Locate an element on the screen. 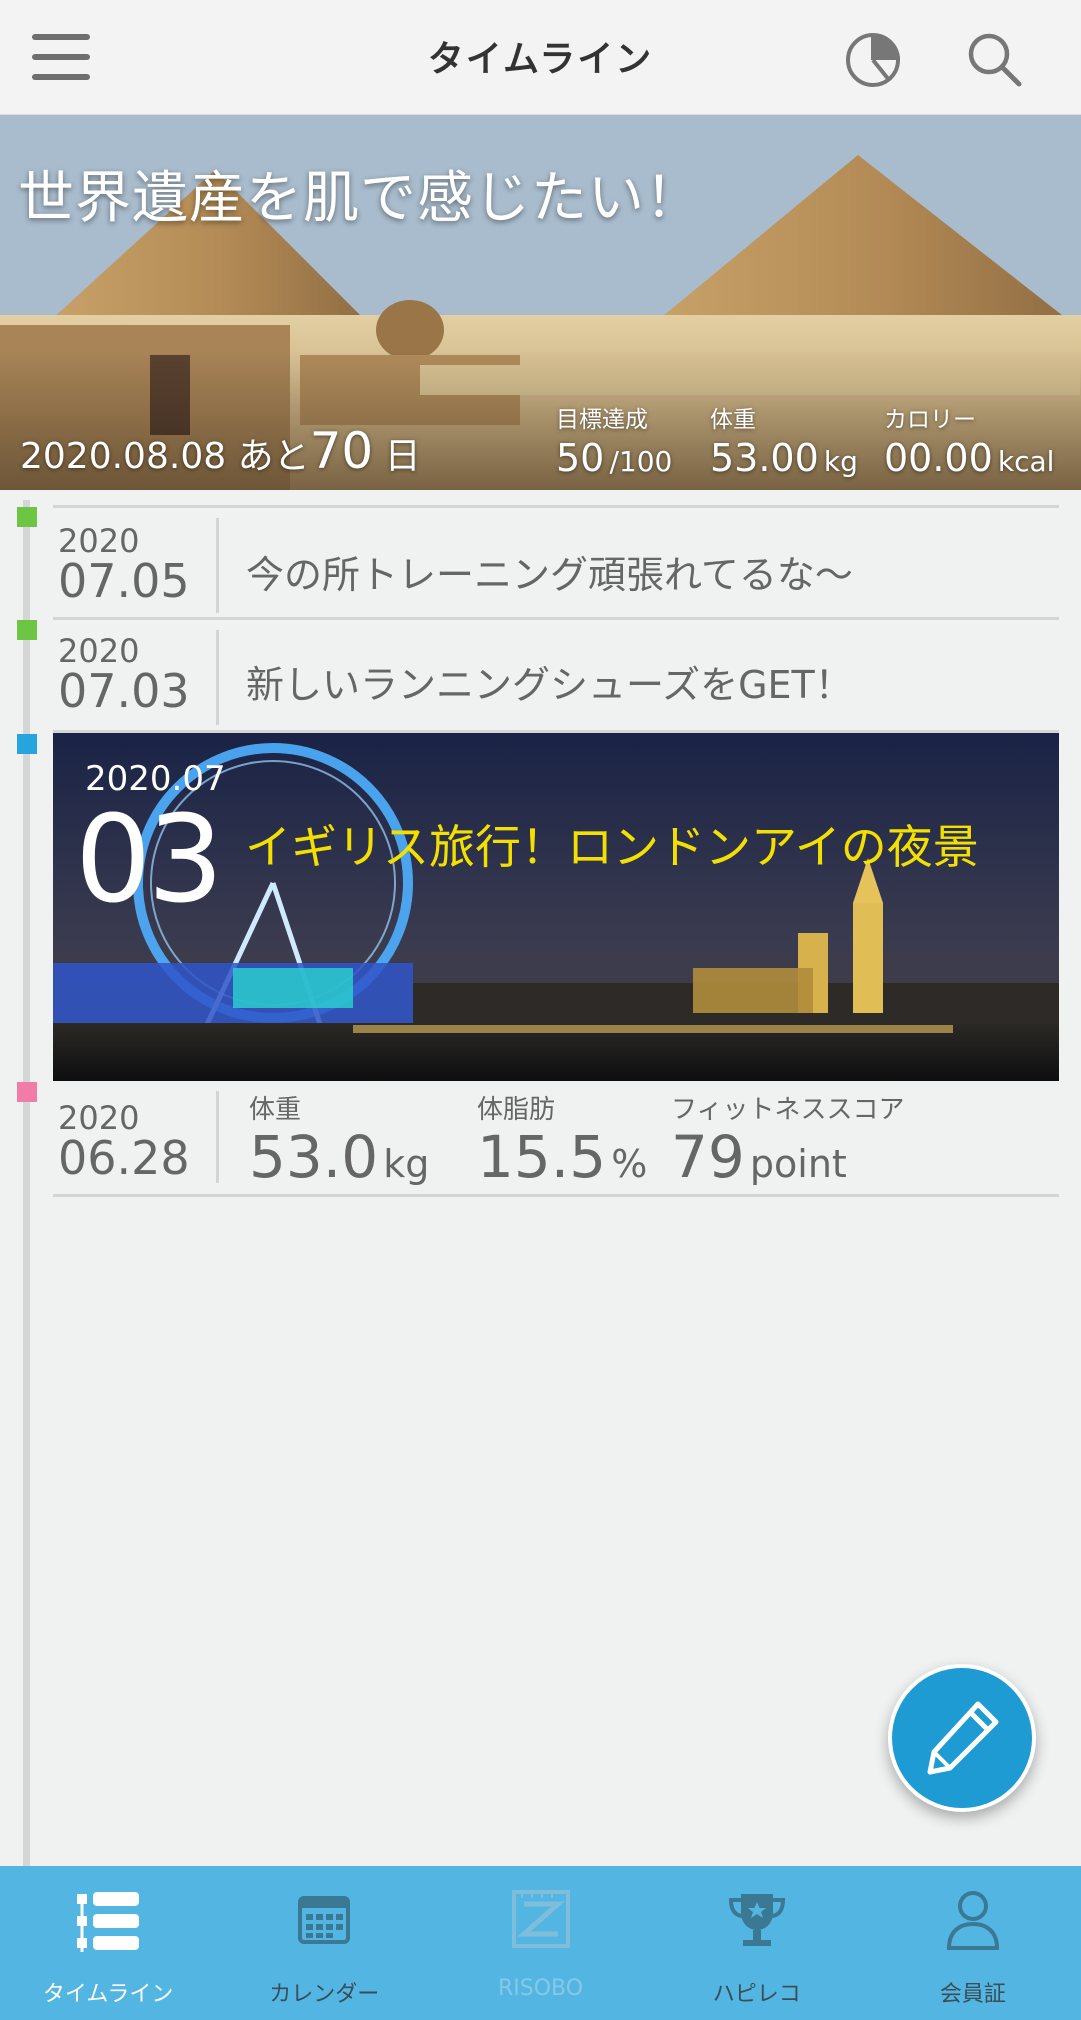 The height and width of the screenshot is (2020, 1081). photo-entry-day: 03 is located at coordinates (149, 860).